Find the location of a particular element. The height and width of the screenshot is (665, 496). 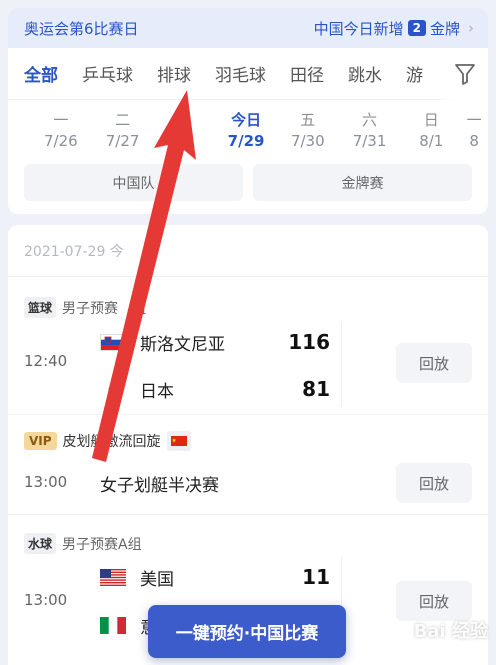

quick-filters: 中国队 金牌赛 is located at coordinates (248, 182).